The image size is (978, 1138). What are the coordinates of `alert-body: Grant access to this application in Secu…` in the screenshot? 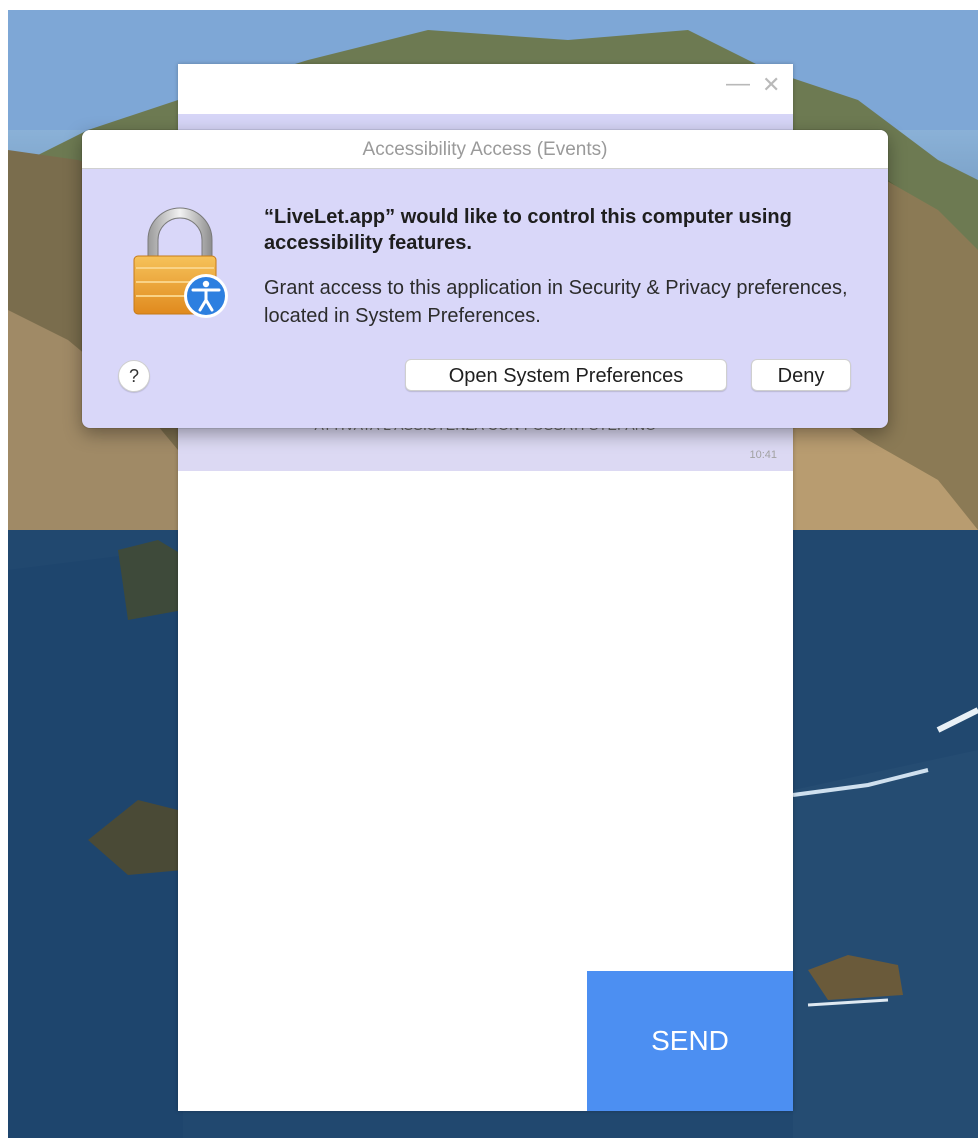 It's located at (556, 302).